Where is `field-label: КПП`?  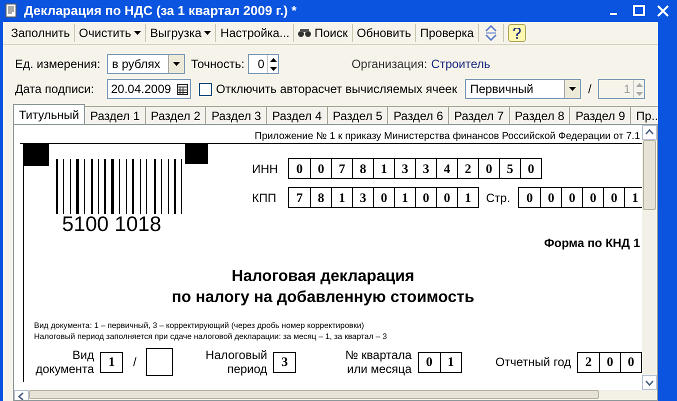
field-label: КПП is located at coordinates (265, 198).